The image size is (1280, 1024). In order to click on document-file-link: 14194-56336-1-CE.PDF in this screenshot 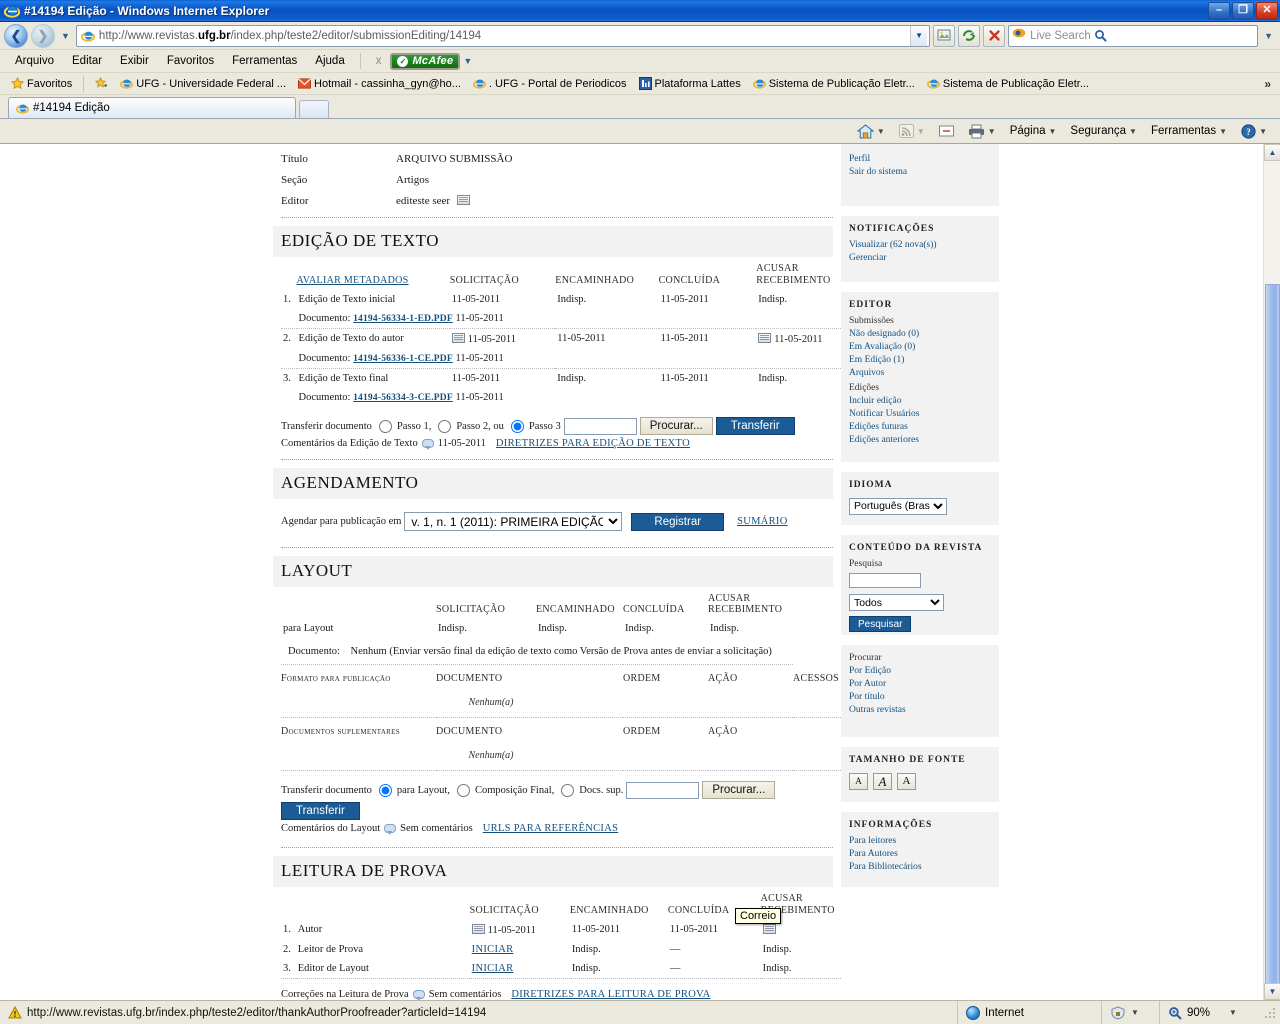, I will do `click(403, 359)`.